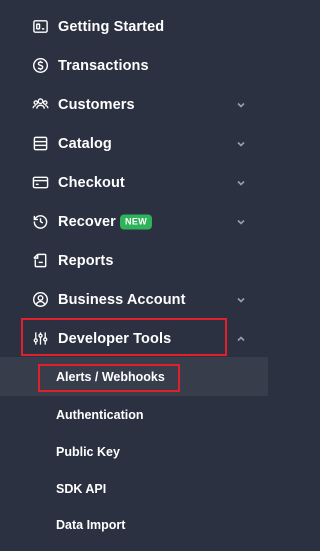  What do you see at coordinates (86, 260) in the screenshot?
I see `nav-item-label: Reports` at bounding box center [86, 260].